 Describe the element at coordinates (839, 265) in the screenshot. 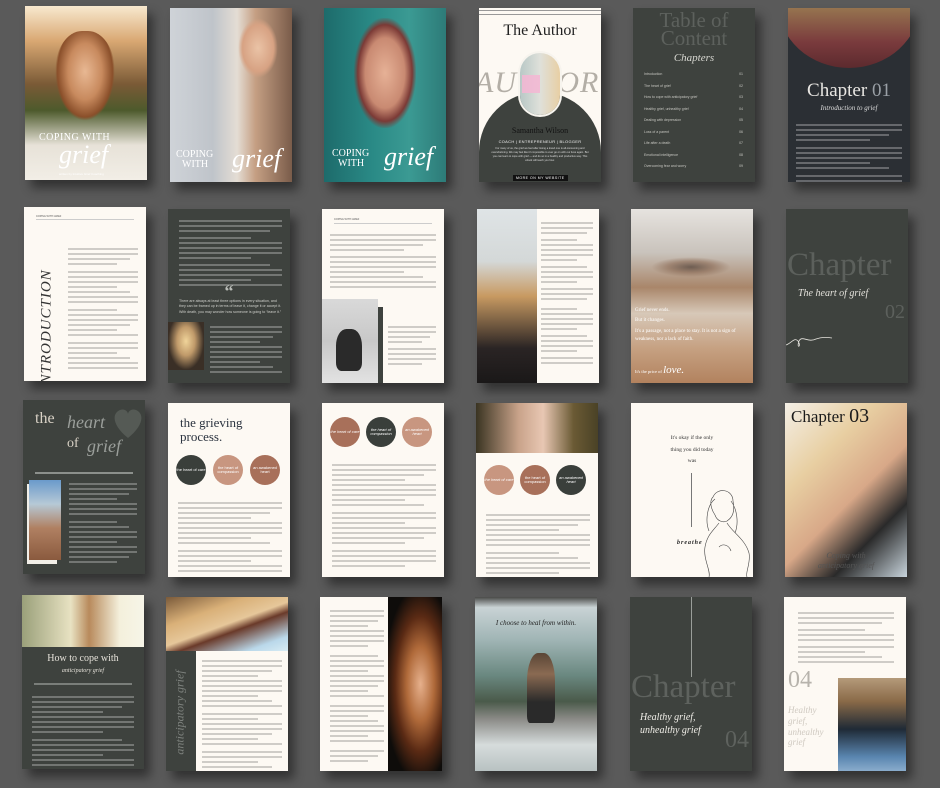

I see `chapter-watermark: Chapter` at that location.